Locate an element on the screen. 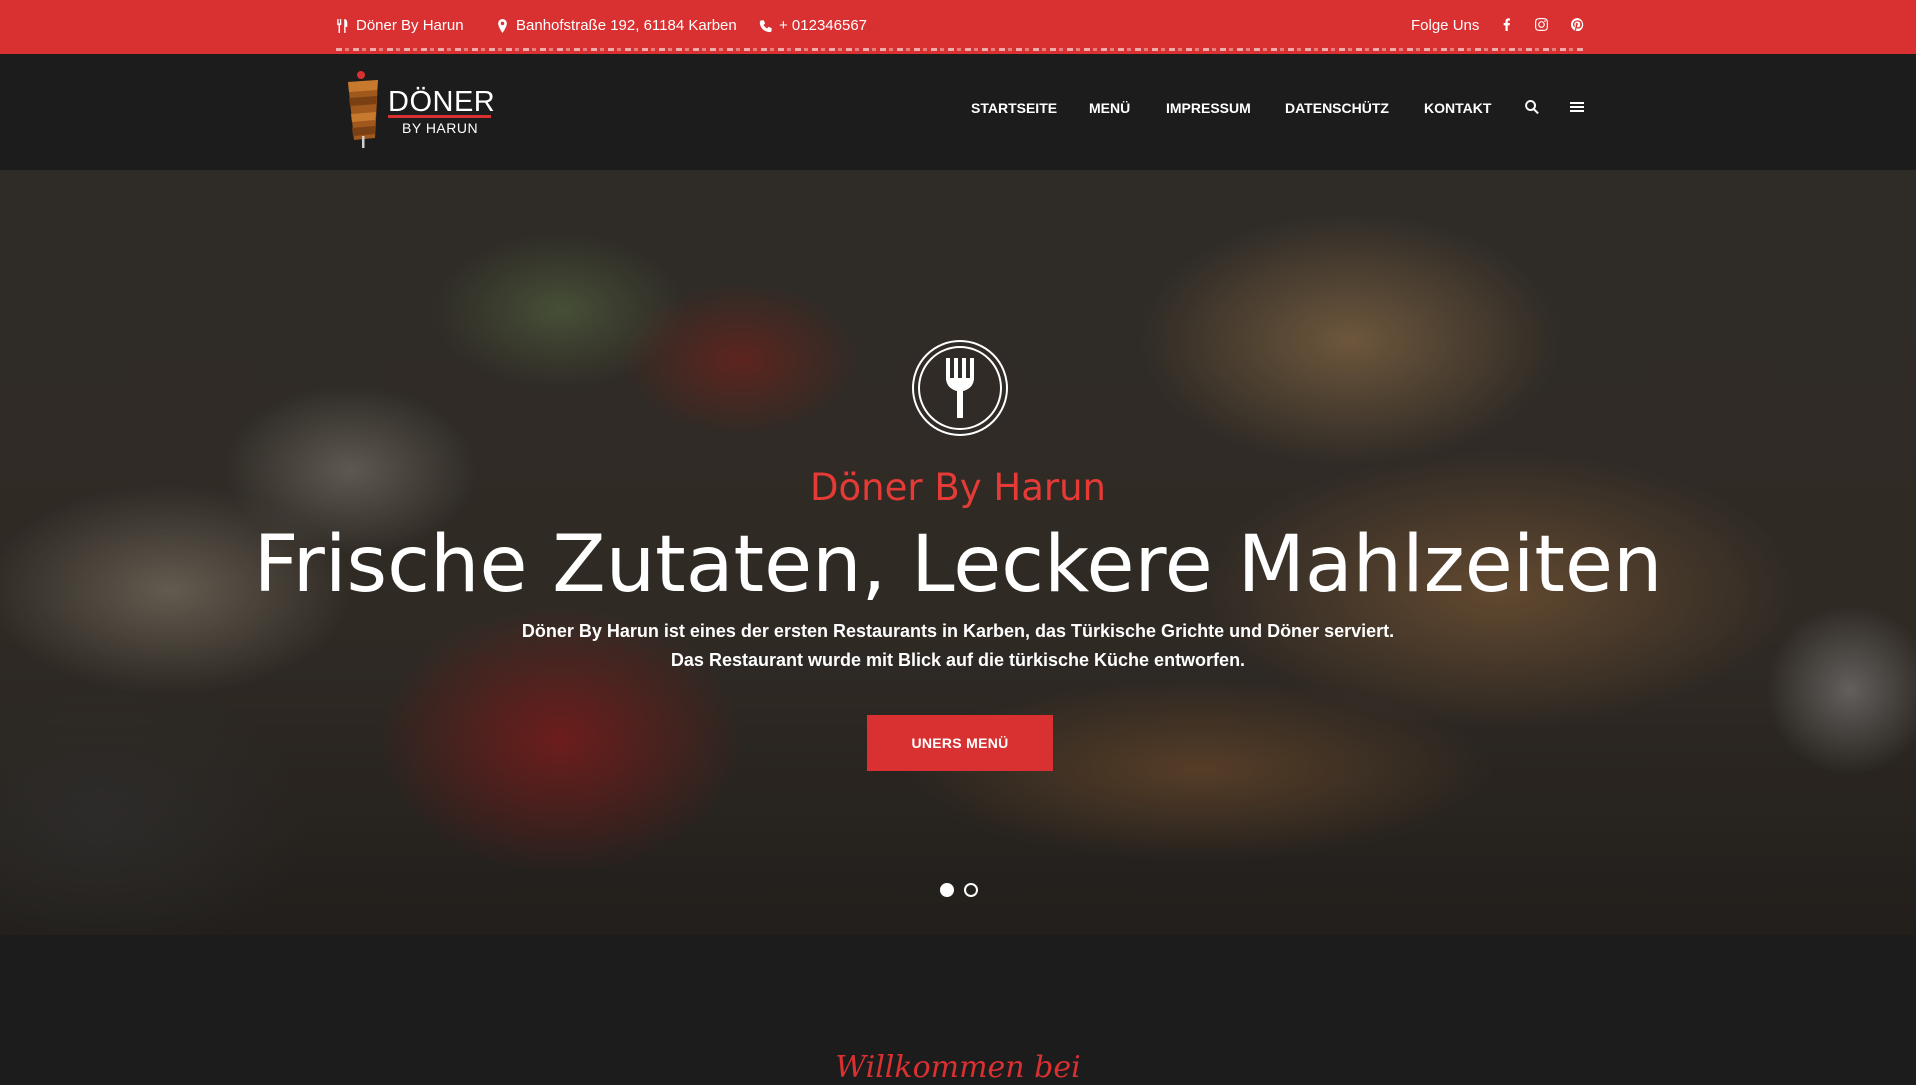  address-item: Banhofstraße 192, 61184 Karben is located at coordinates (616, 25).